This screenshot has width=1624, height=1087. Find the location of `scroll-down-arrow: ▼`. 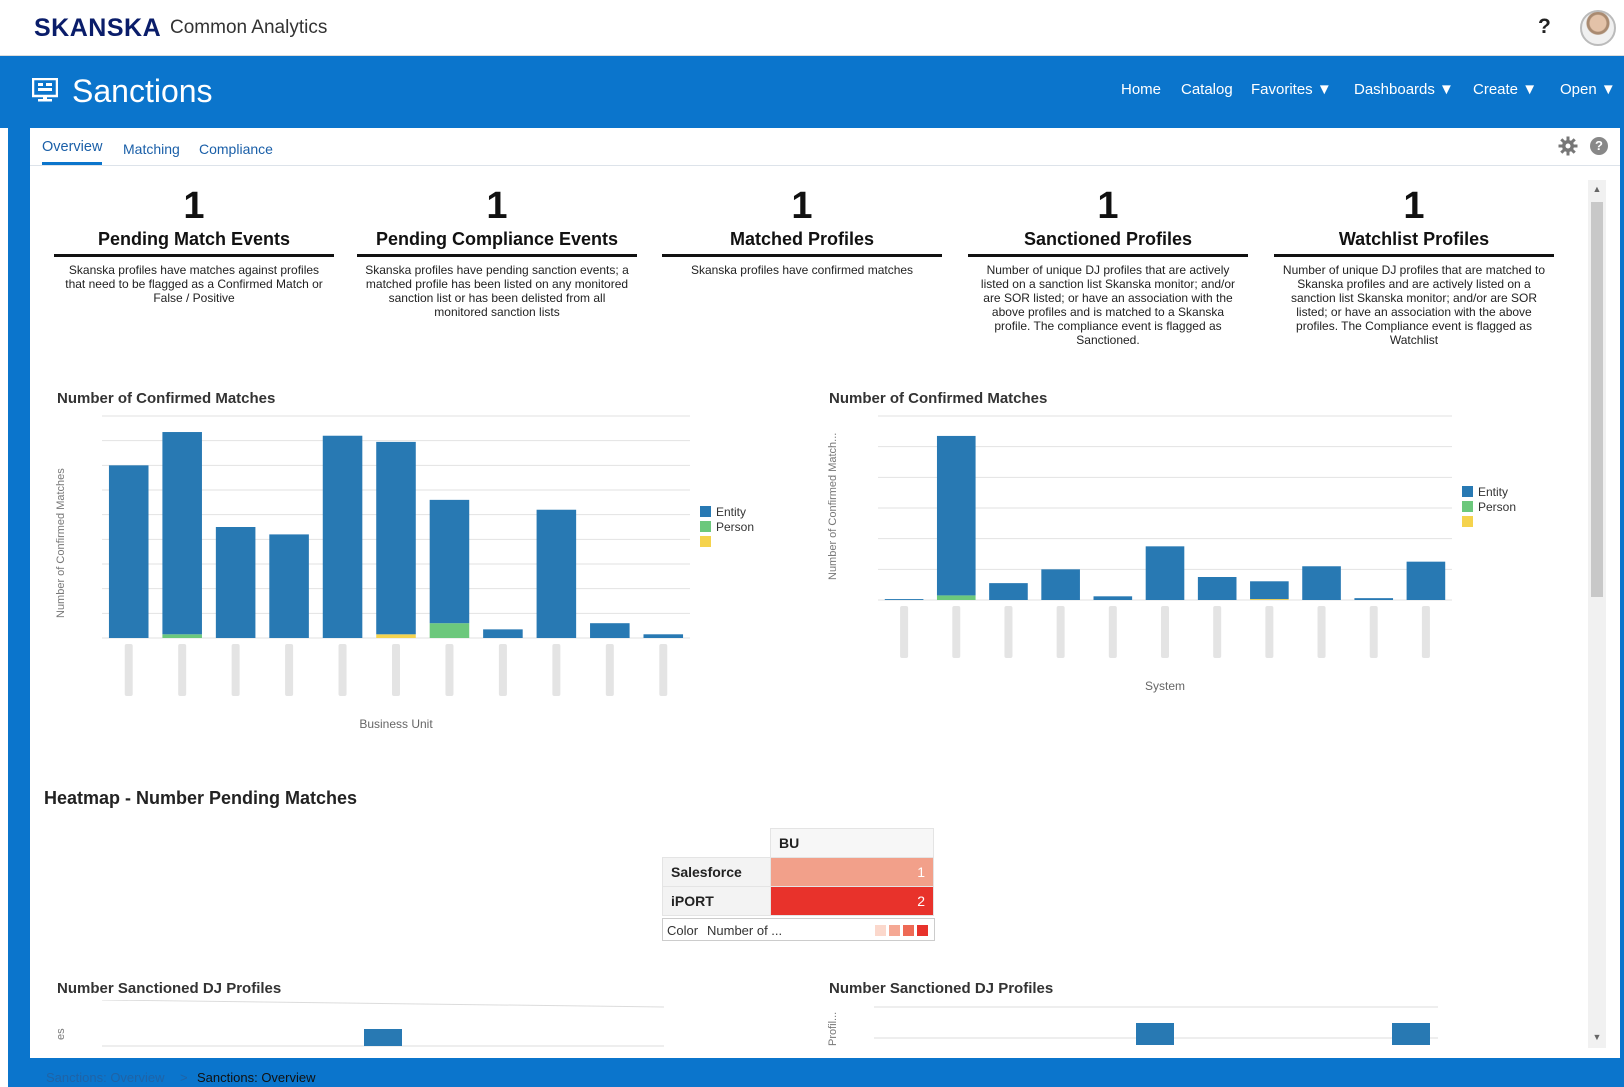

scroll-down-arrow: ▼ is located at coordinates (1597, 1037).